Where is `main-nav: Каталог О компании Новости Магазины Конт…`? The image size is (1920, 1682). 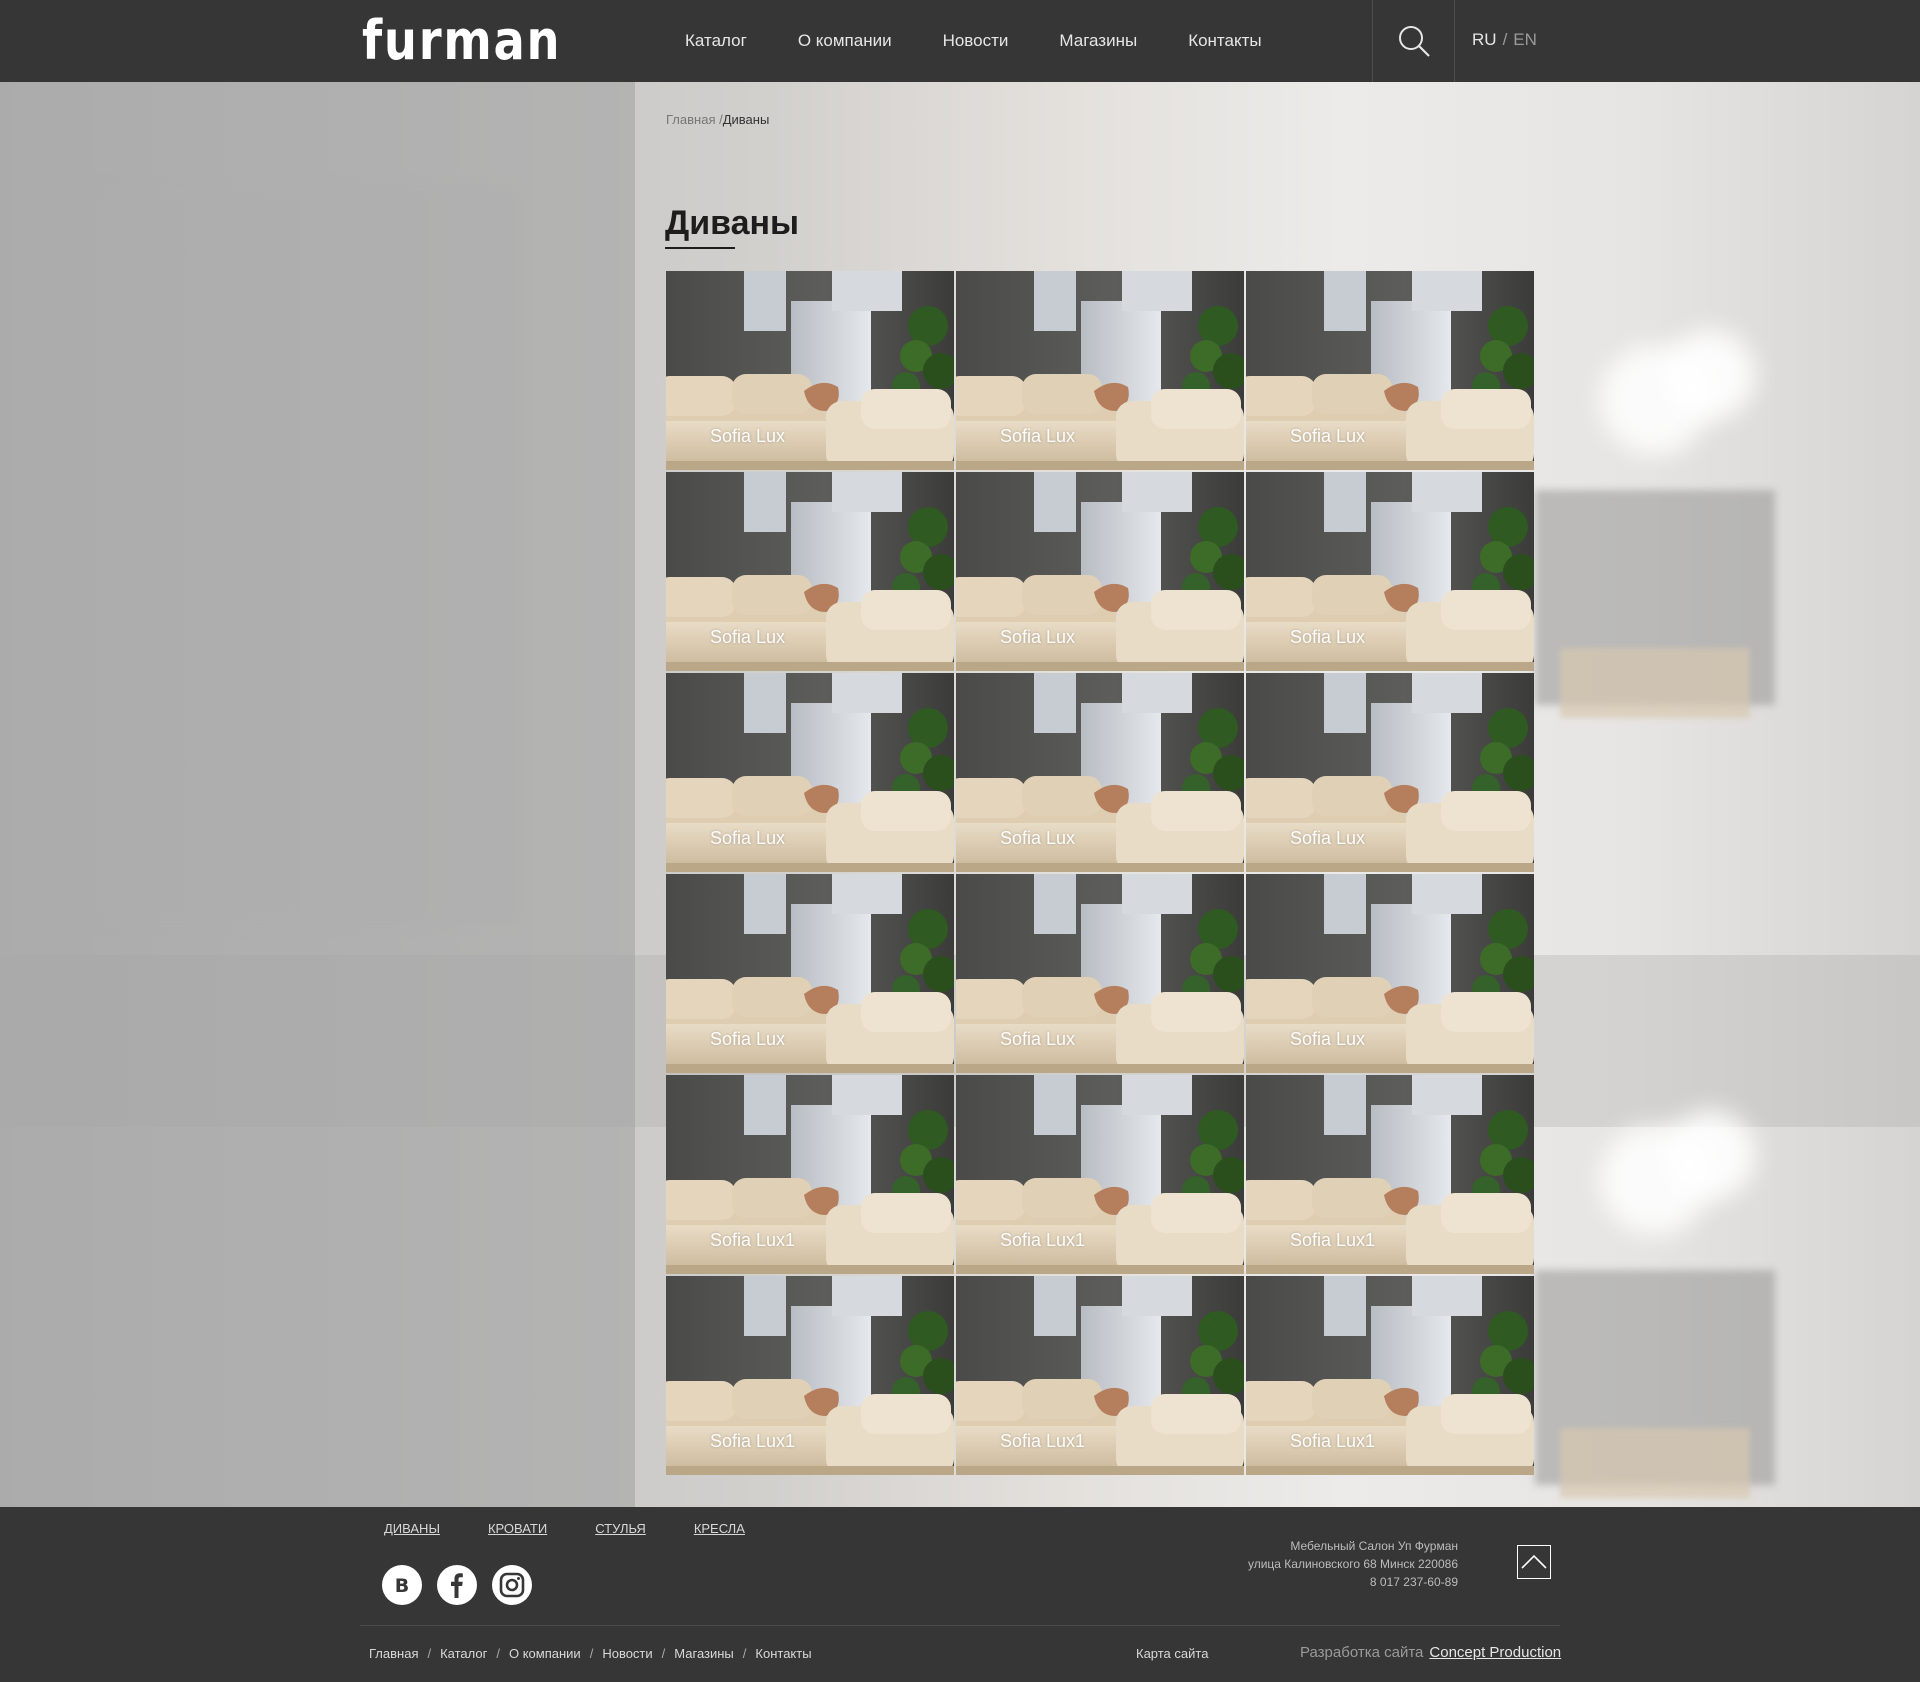
main-nav: Каталог О компании Новости Магазины Конт… is located at coordinates (974, 41).